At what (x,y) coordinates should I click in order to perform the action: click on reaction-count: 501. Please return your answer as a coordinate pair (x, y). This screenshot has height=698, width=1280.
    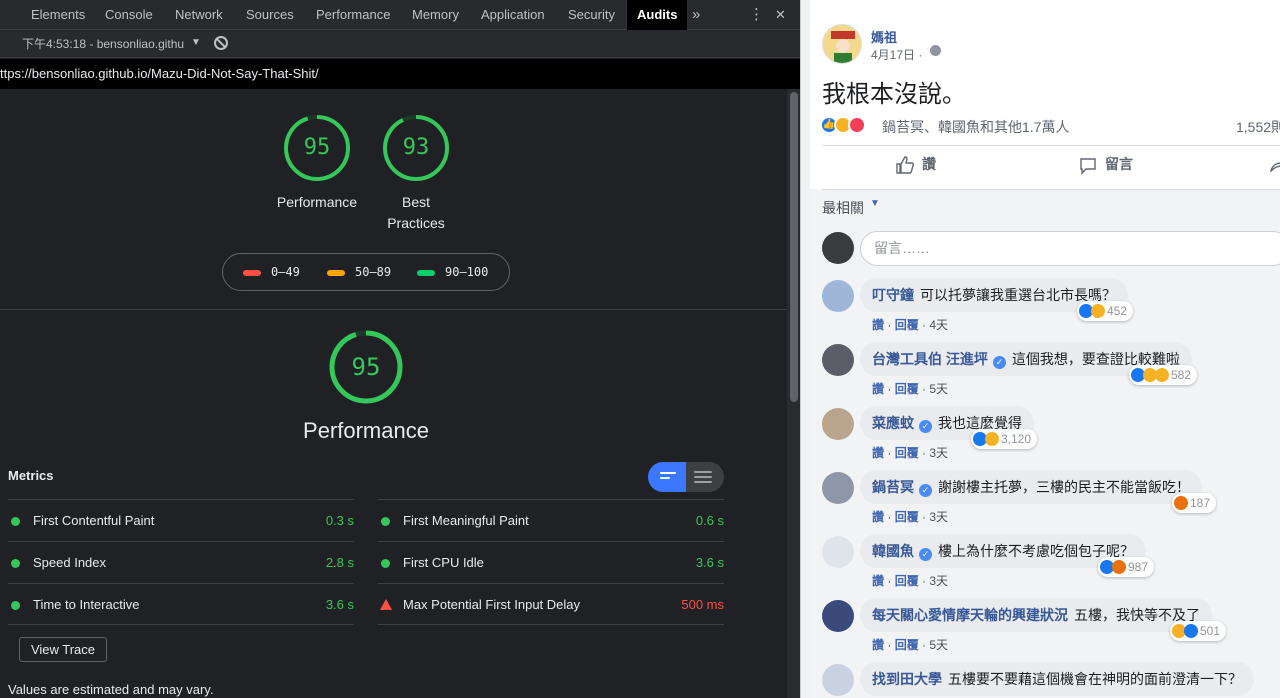
    Looking at the image, I should click on (1210, 631).